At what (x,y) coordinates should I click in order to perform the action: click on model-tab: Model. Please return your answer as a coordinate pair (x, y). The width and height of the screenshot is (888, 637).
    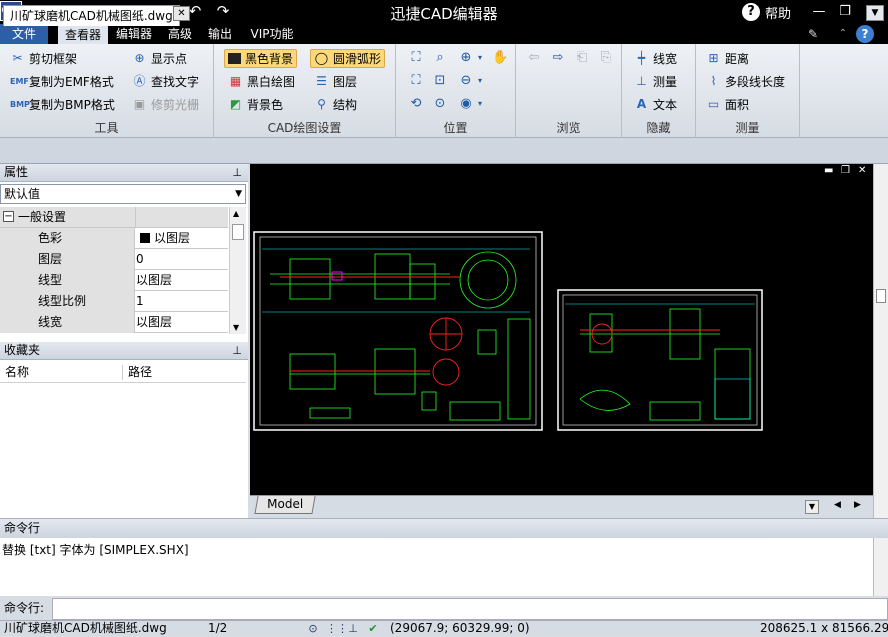
    Looking at the image, I should click on (285, 505).